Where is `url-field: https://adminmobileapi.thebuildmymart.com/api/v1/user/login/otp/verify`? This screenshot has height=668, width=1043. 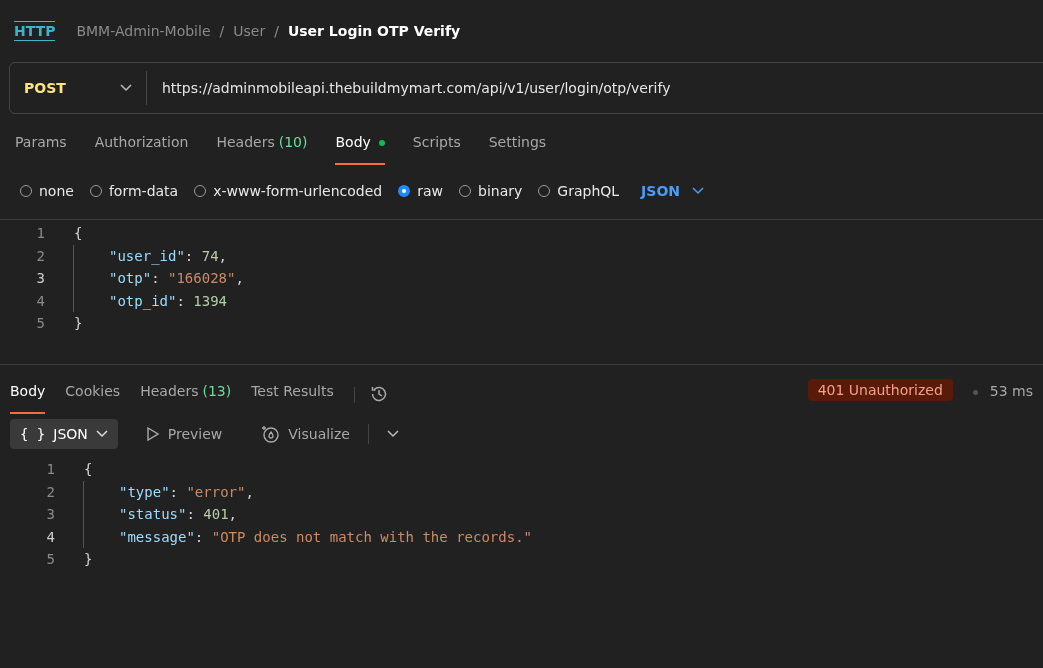
url-field: https://adminmobileapi.thebuildmymart.com/api/v1/user/login/otp/verify is located at coordinates (595, 88).